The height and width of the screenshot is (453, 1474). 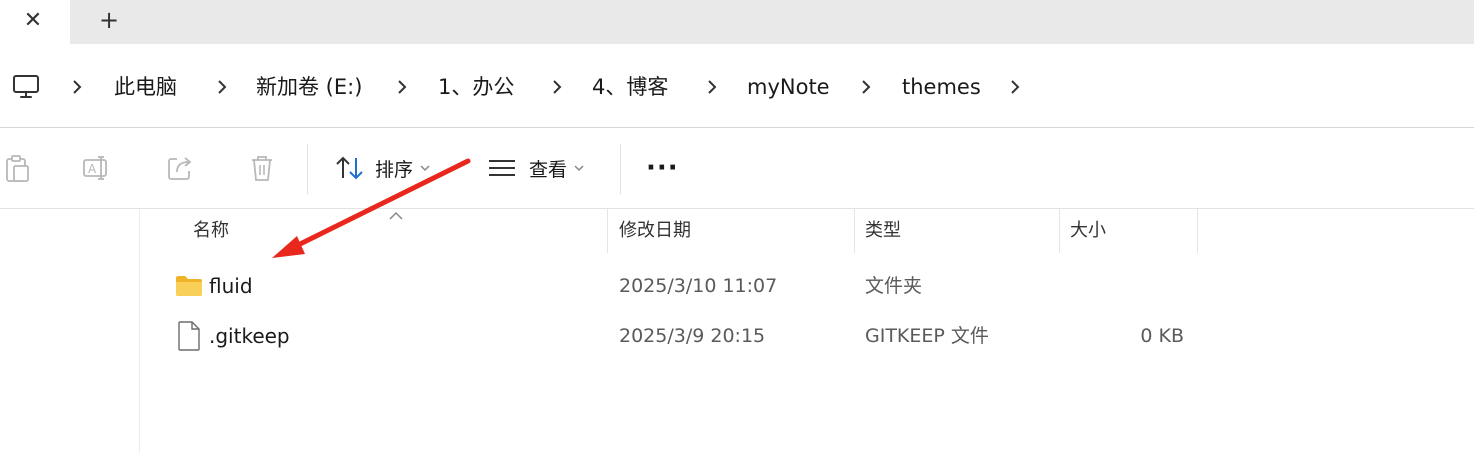 I want to click on plus-icon: +, so click(x=109, y=20).